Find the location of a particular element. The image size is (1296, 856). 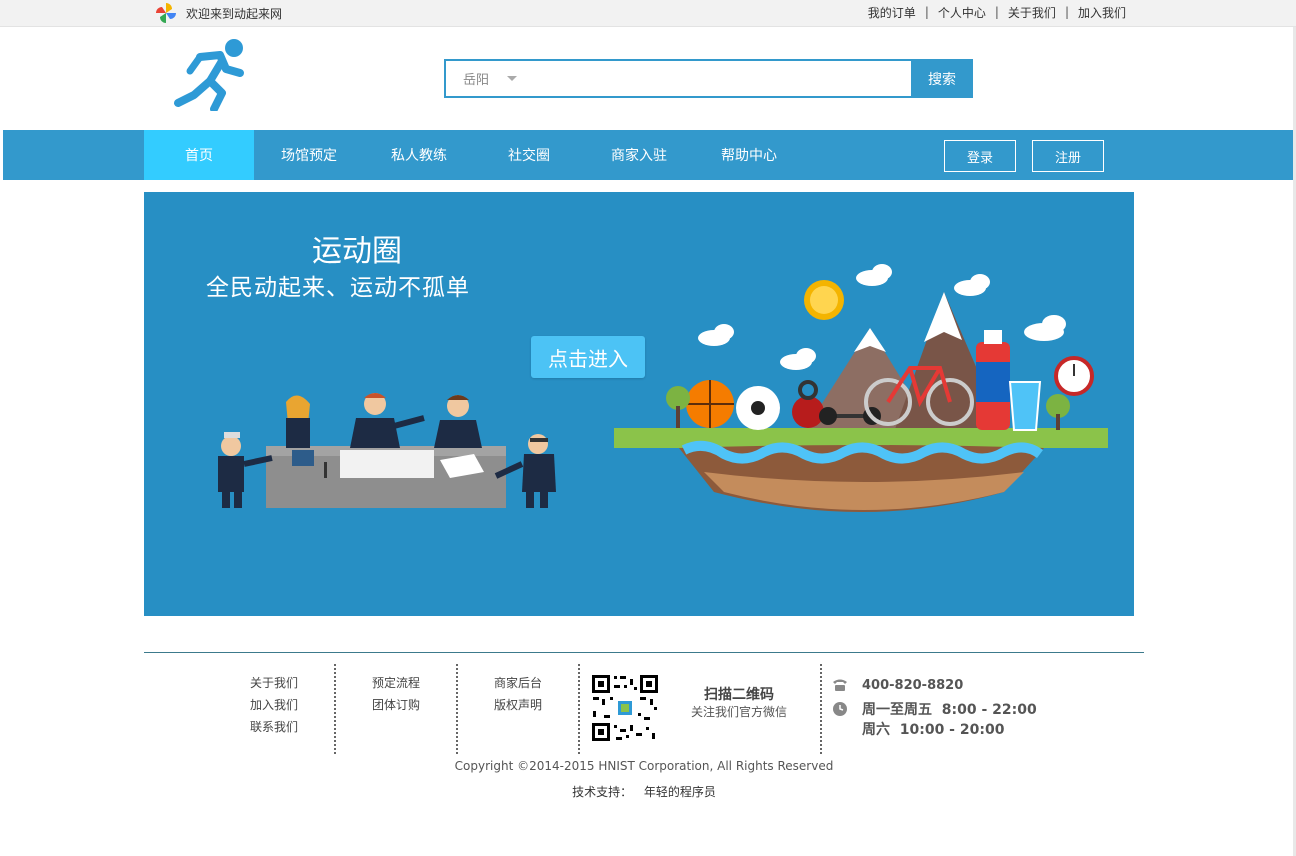

footer-divider is located at coordinates (644, 652).